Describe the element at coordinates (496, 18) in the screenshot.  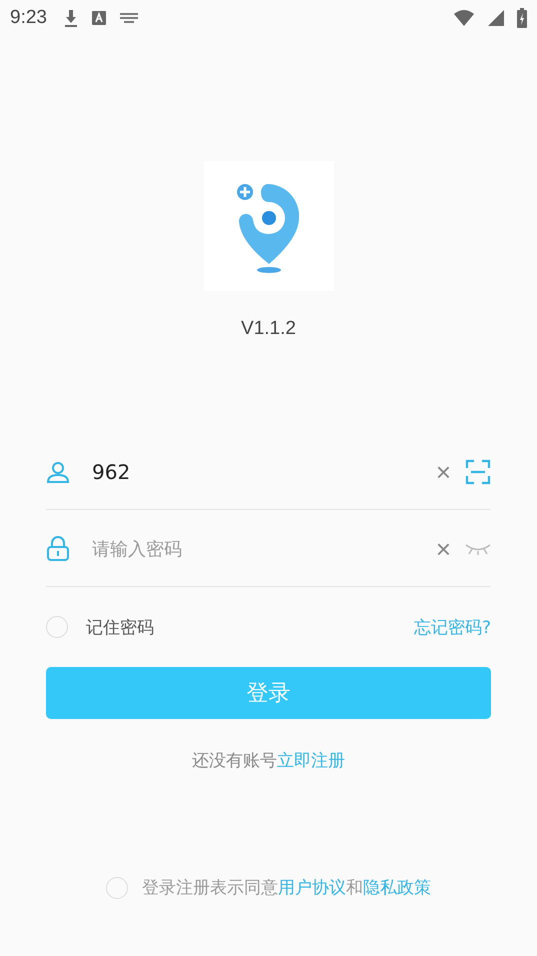
I see `signal-icon` at that location.